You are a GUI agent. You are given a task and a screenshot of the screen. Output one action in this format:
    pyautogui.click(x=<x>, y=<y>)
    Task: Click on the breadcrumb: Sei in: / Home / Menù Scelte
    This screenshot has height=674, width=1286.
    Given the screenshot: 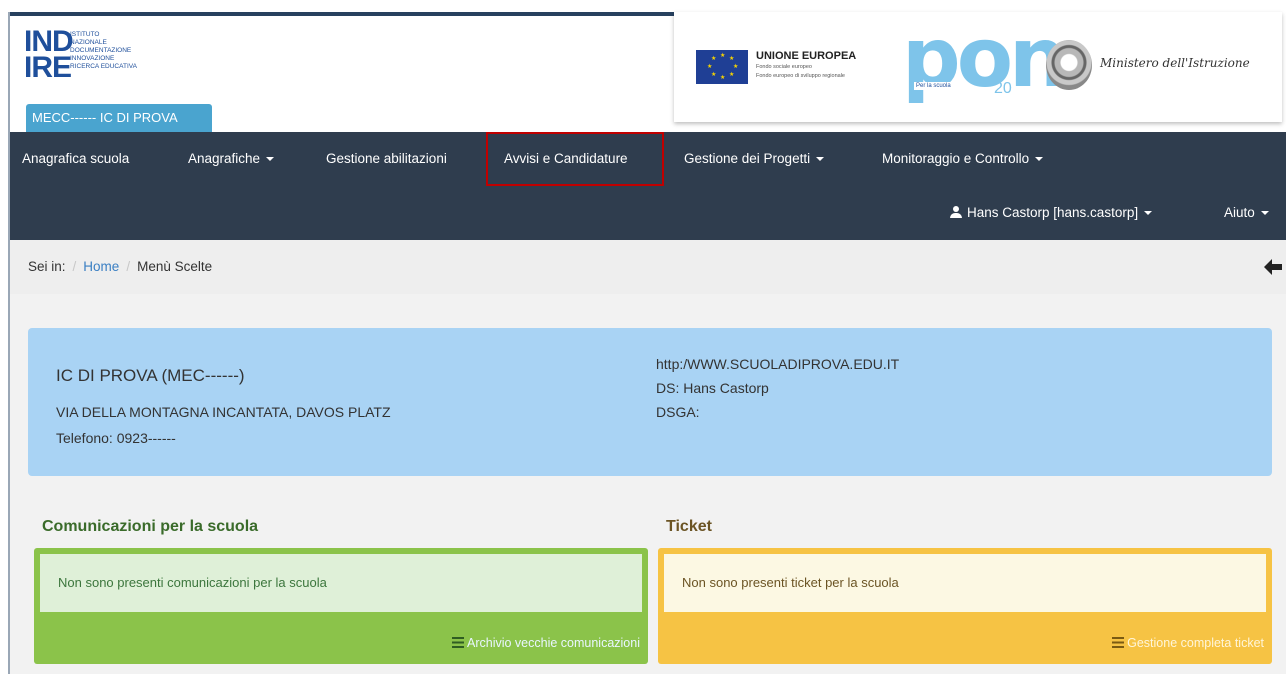 What is the action you would take?
    pyautogui.click(x=648, y=267)
    